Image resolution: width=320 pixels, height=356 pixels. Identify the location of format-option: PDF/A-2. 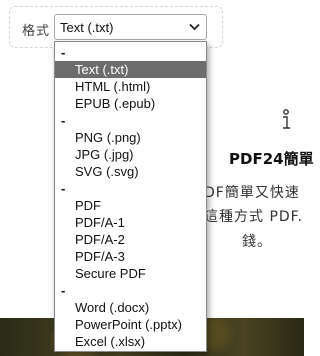
(130, 239).